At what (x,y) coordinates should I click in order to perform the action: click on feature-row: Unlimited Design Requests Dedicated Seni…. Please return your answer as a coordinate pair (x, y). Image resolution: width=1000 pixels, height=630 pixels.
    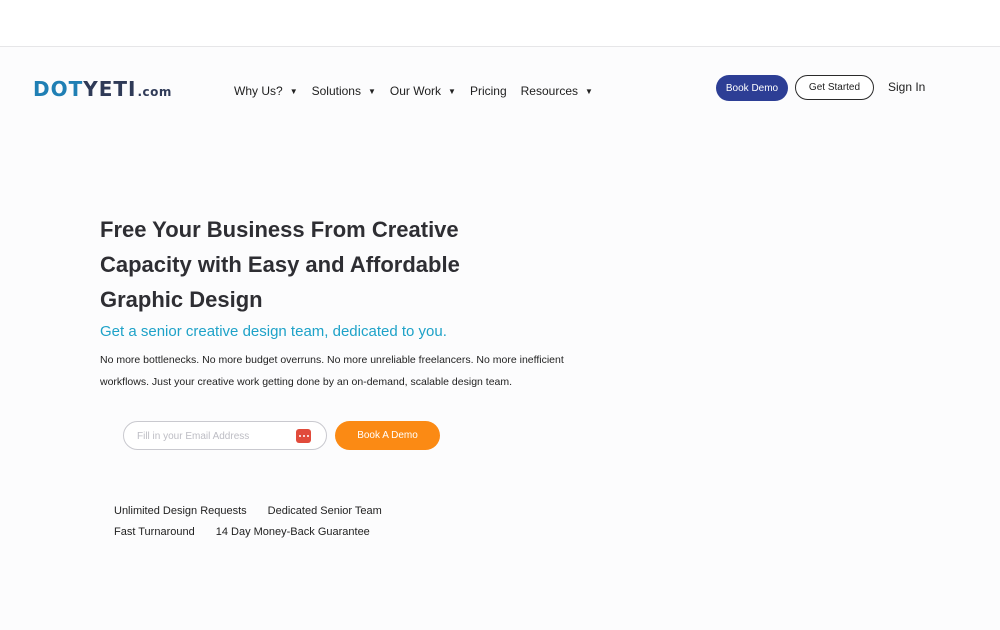
    Looking at the image, I should click on (258, 511).